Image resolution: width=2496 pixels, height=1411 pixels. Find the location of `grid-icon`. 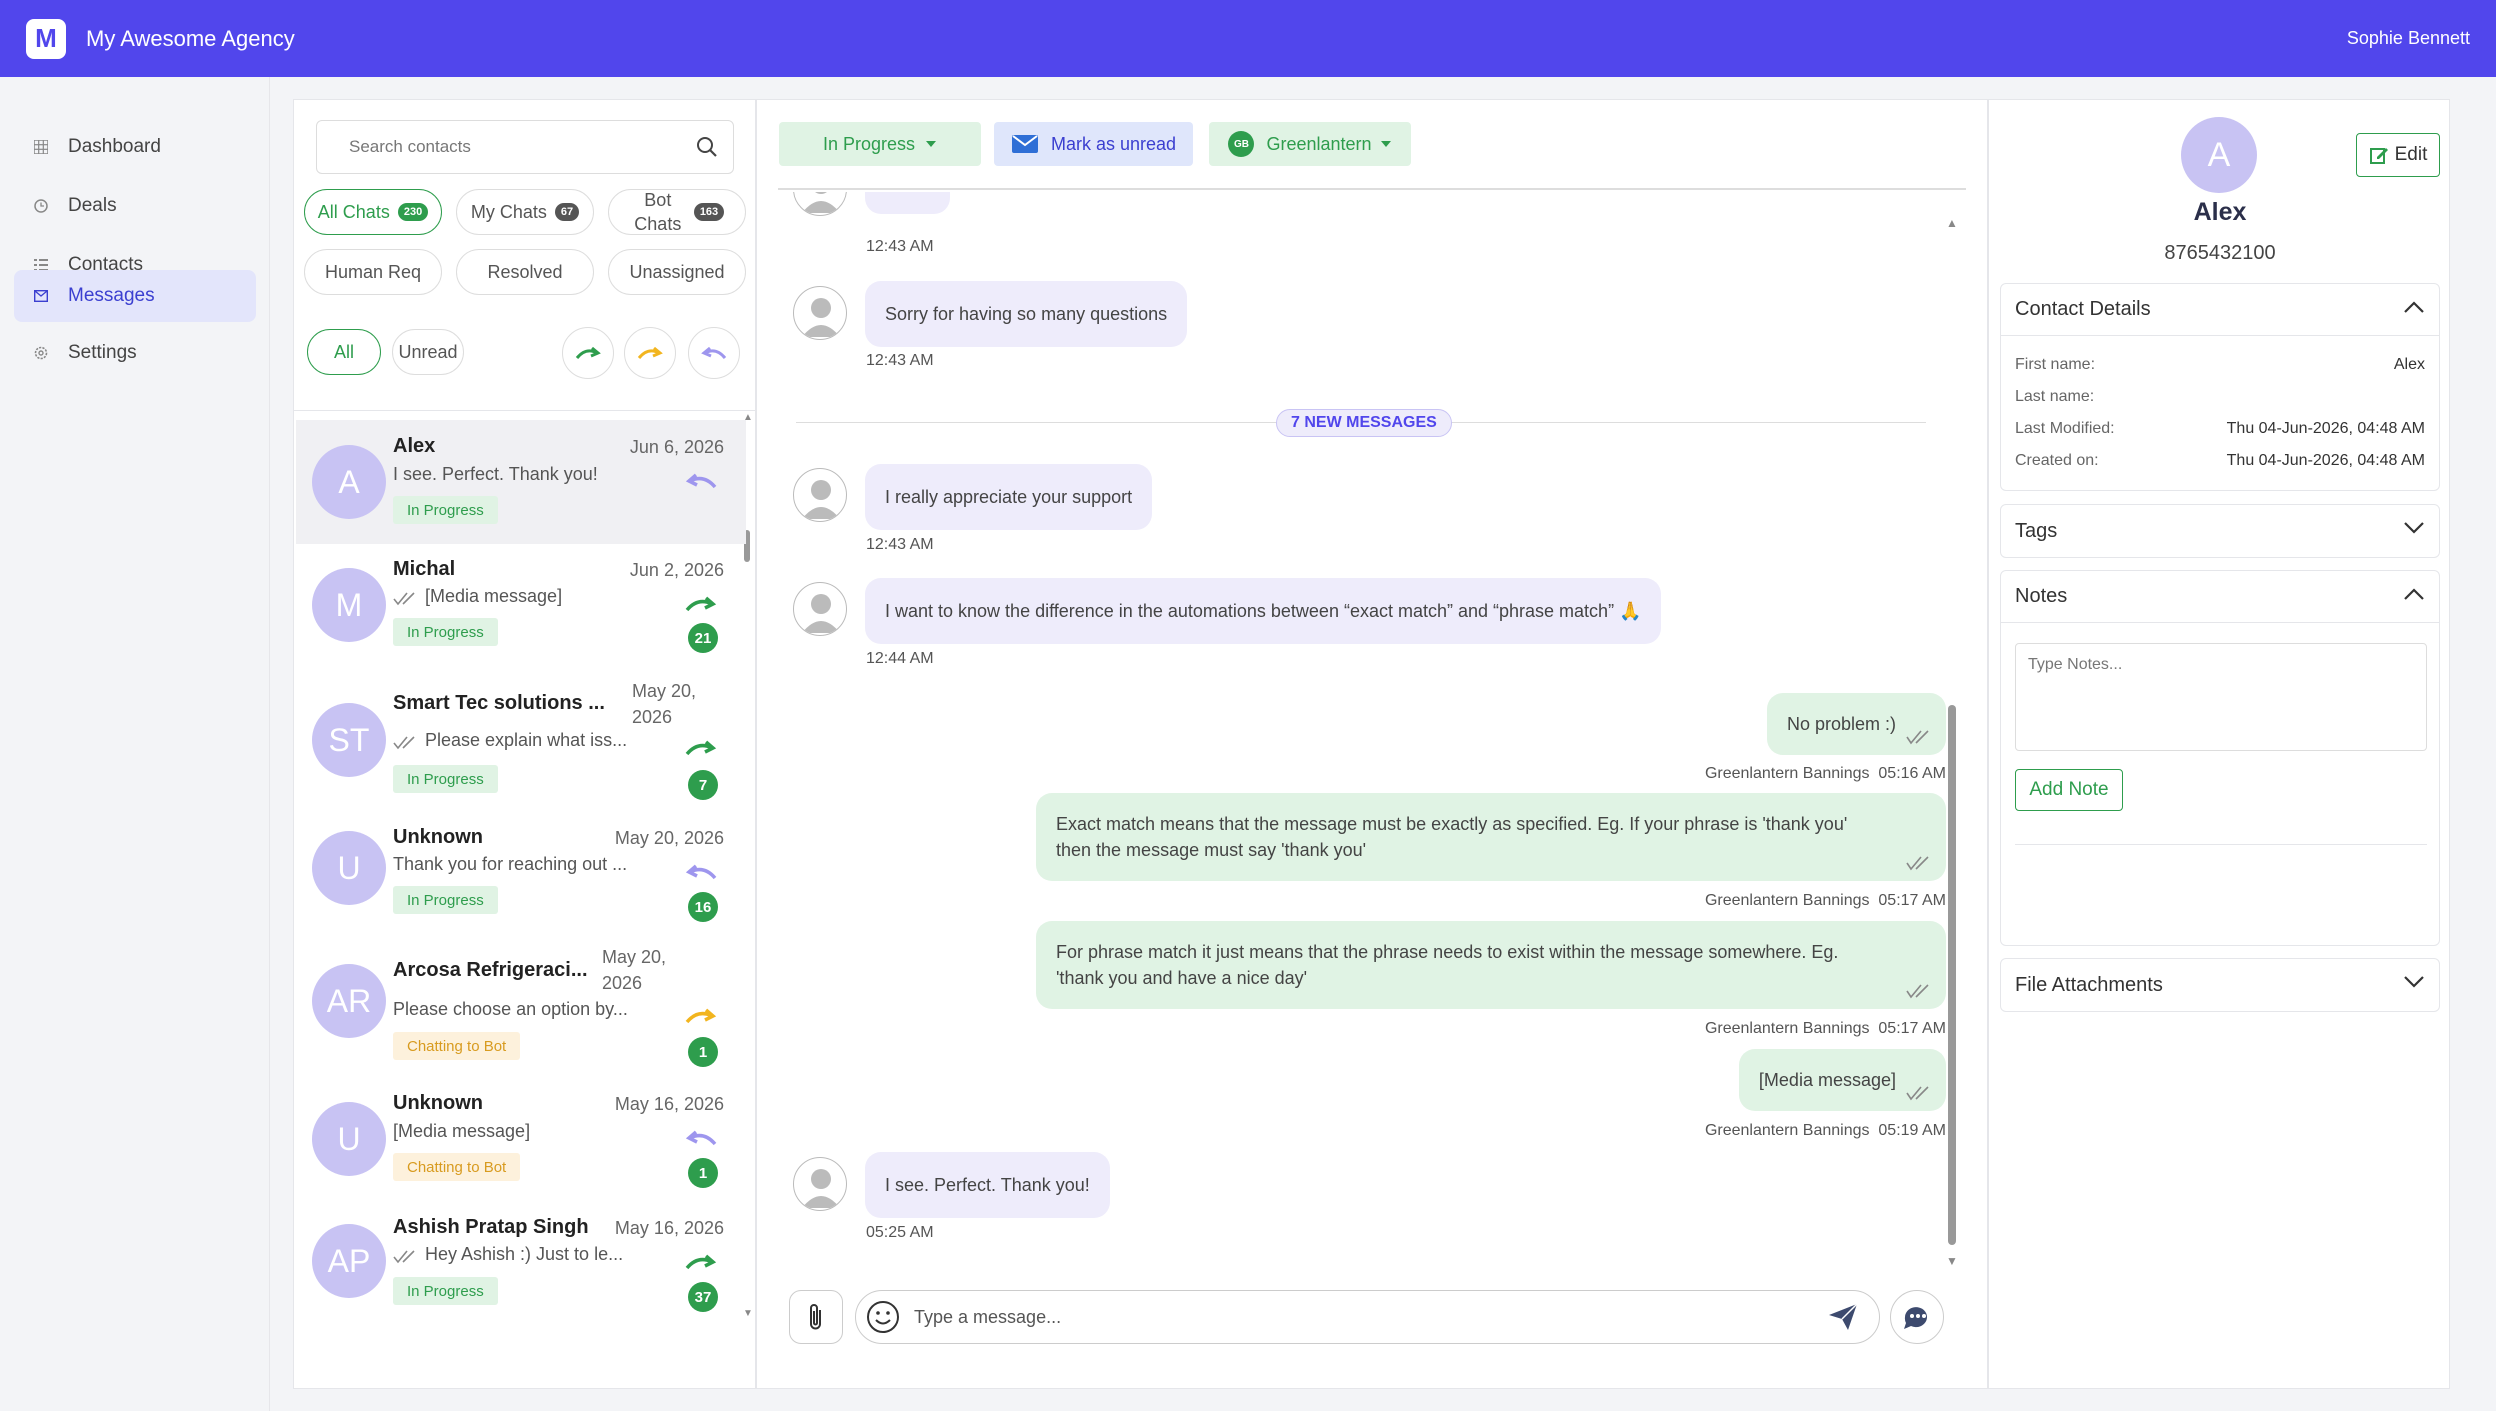

grid-icon is located at coordinates (41, 147).